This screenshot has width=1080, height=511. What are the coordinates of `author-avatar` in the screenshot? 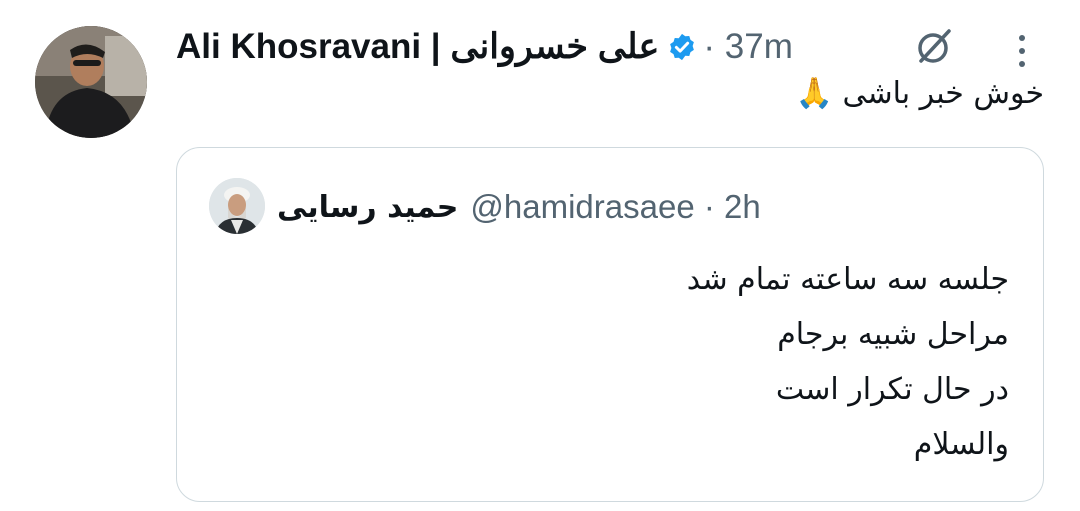 It's located at (91, 82).